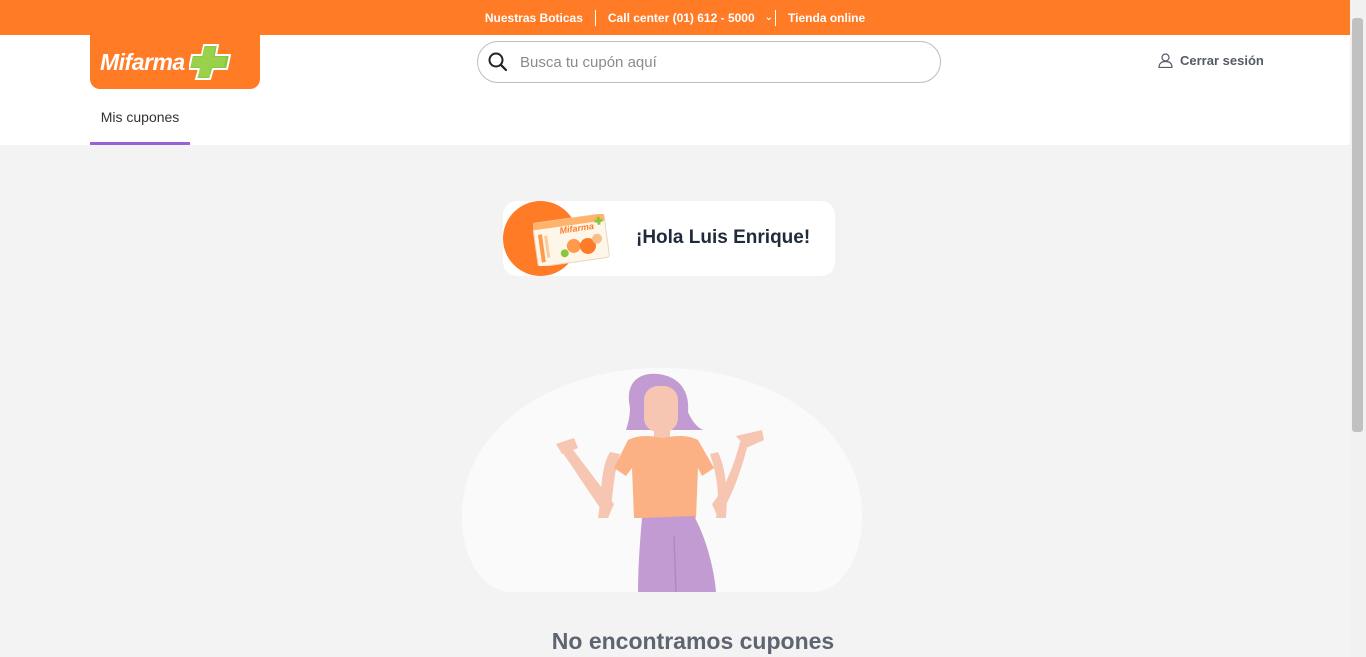 The image size is (1366, 657). I want to click on tab-mis-cupones: Mis cupones, so click(140, 121).